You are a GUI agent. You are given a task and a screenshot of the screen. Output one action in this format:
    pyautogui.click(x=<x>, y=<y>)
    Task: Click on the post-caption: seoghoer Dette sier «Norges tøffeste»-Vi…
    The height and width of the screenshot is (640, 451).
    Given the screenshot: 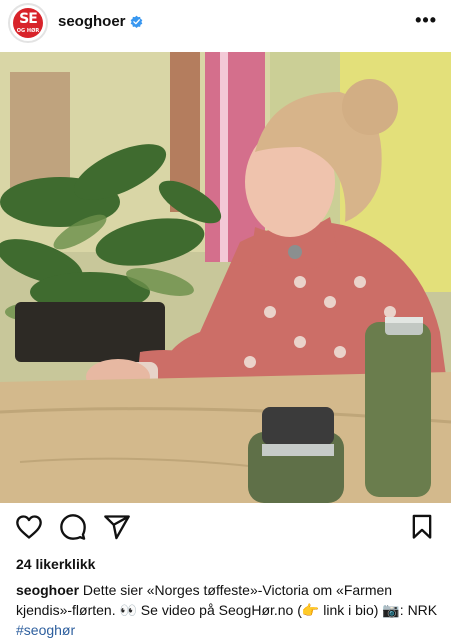 What is the action you would take?
    pyautogui.click(x=228, y=610)
    